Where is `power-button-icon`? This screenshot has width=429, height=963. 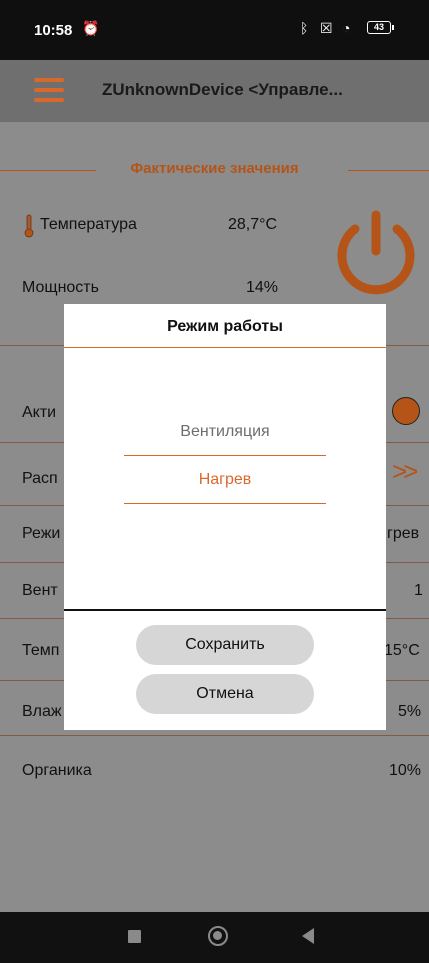
power-button-icon is located at coordinates (376, 252).